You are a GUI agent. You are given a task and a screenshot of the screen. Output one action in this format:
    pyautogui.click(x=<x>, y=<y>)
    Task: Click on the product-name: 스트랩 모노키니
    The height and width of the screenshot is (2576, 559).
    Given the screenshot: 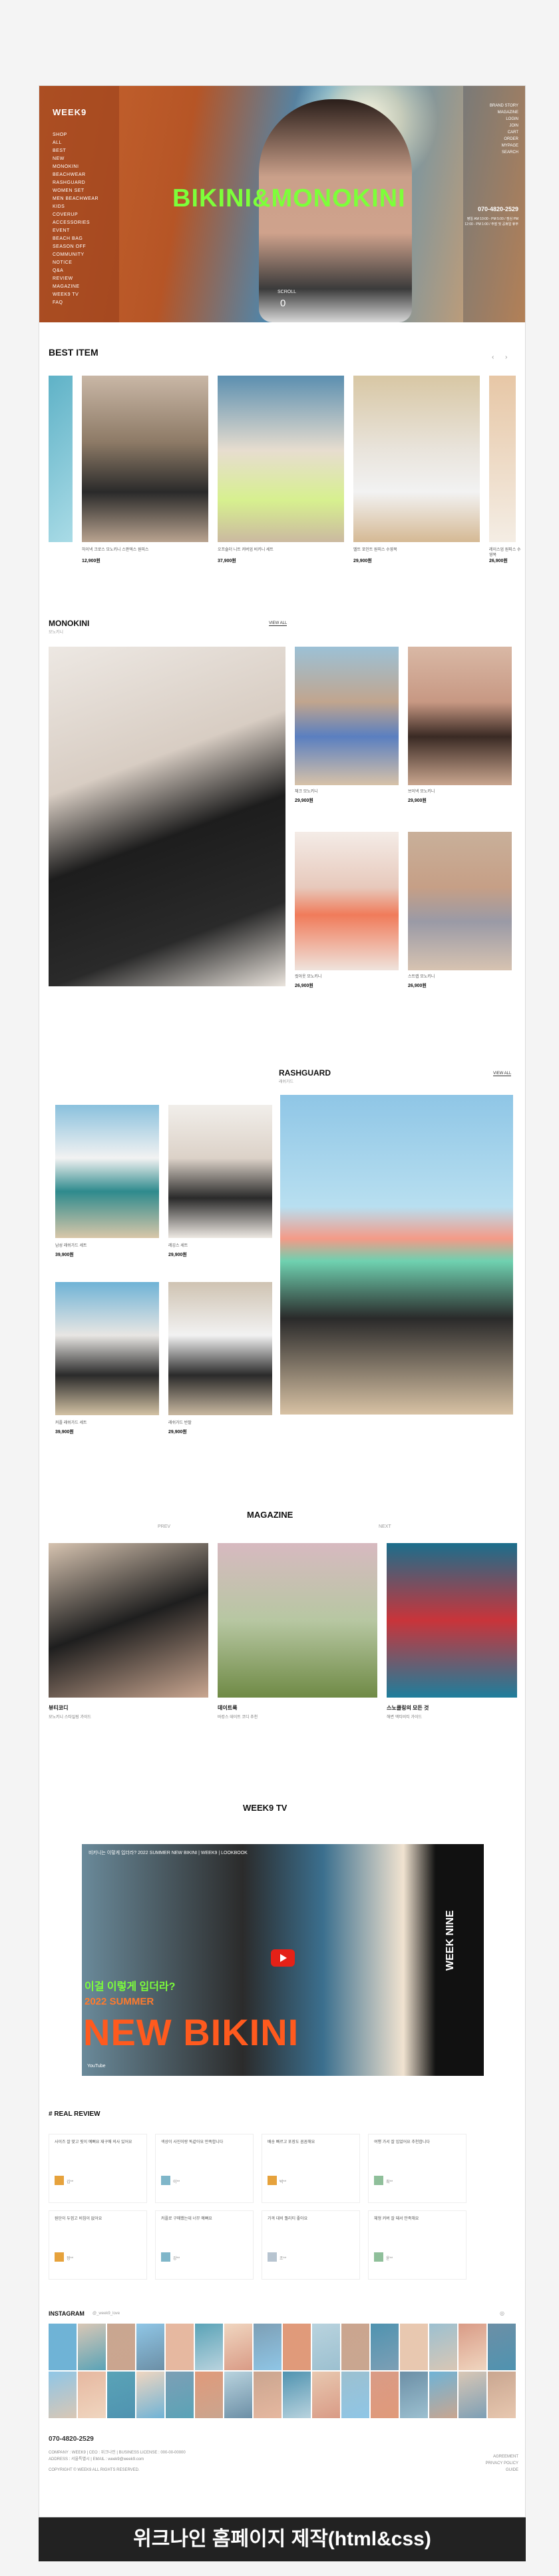 What is the action you would take?
    pyautogui.click(x=421, y=977)
    